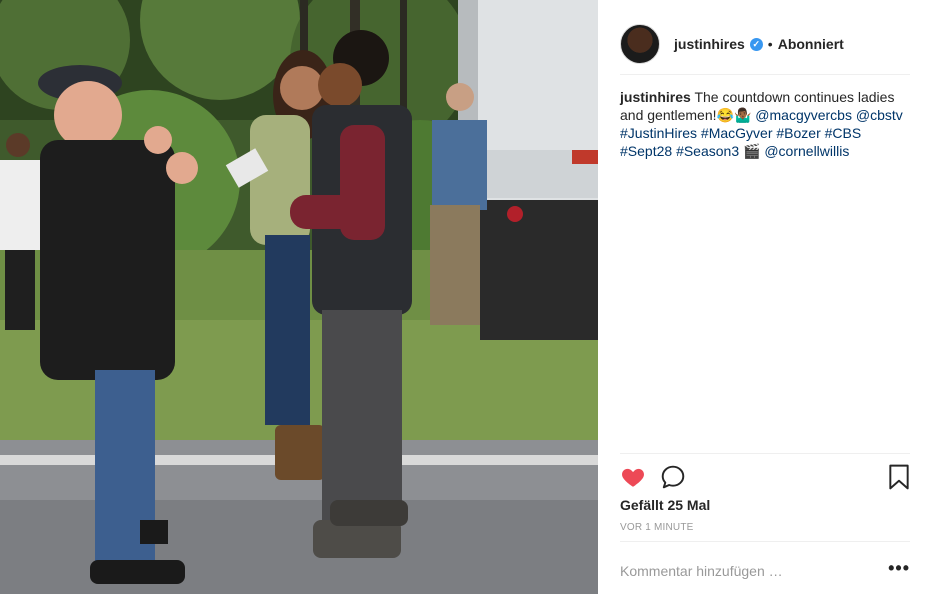 This screenshot has width=930, height=595. I want to click on post-timestamp: VOR 1 MINUTE, so click(657, 527).